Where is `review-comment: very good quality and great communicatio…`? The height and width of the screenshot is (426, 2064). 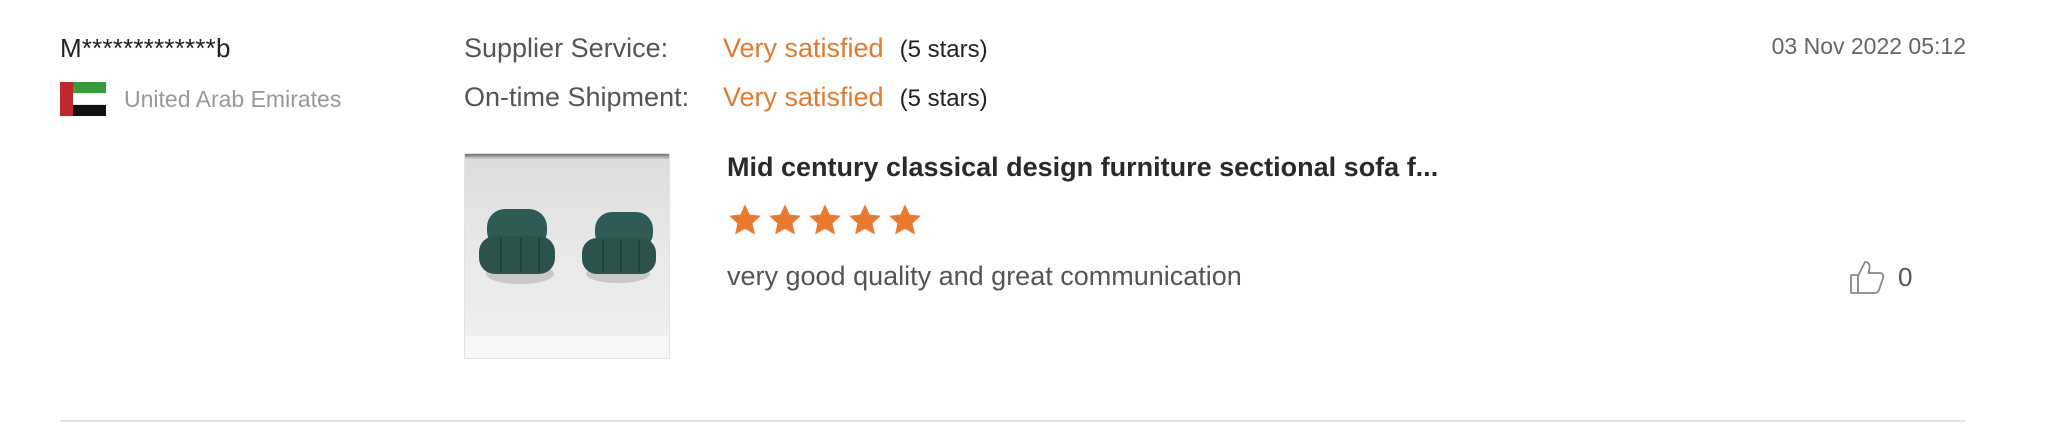 review-comment: very good quality and great communicatio… is located at coordinates (984, 276).